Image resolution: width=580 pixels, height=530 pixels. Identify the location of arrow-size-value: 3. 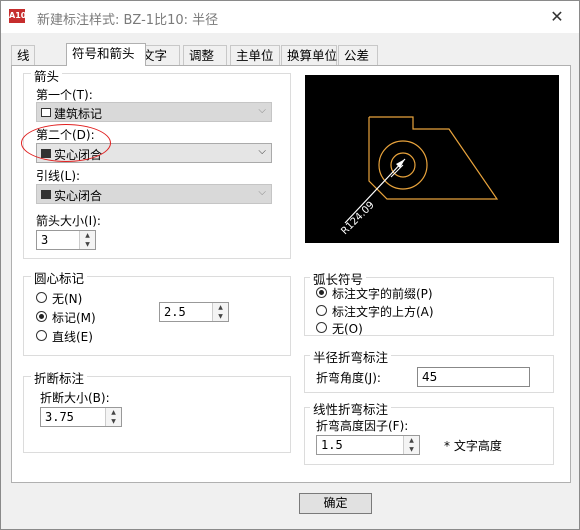
(45, 240).